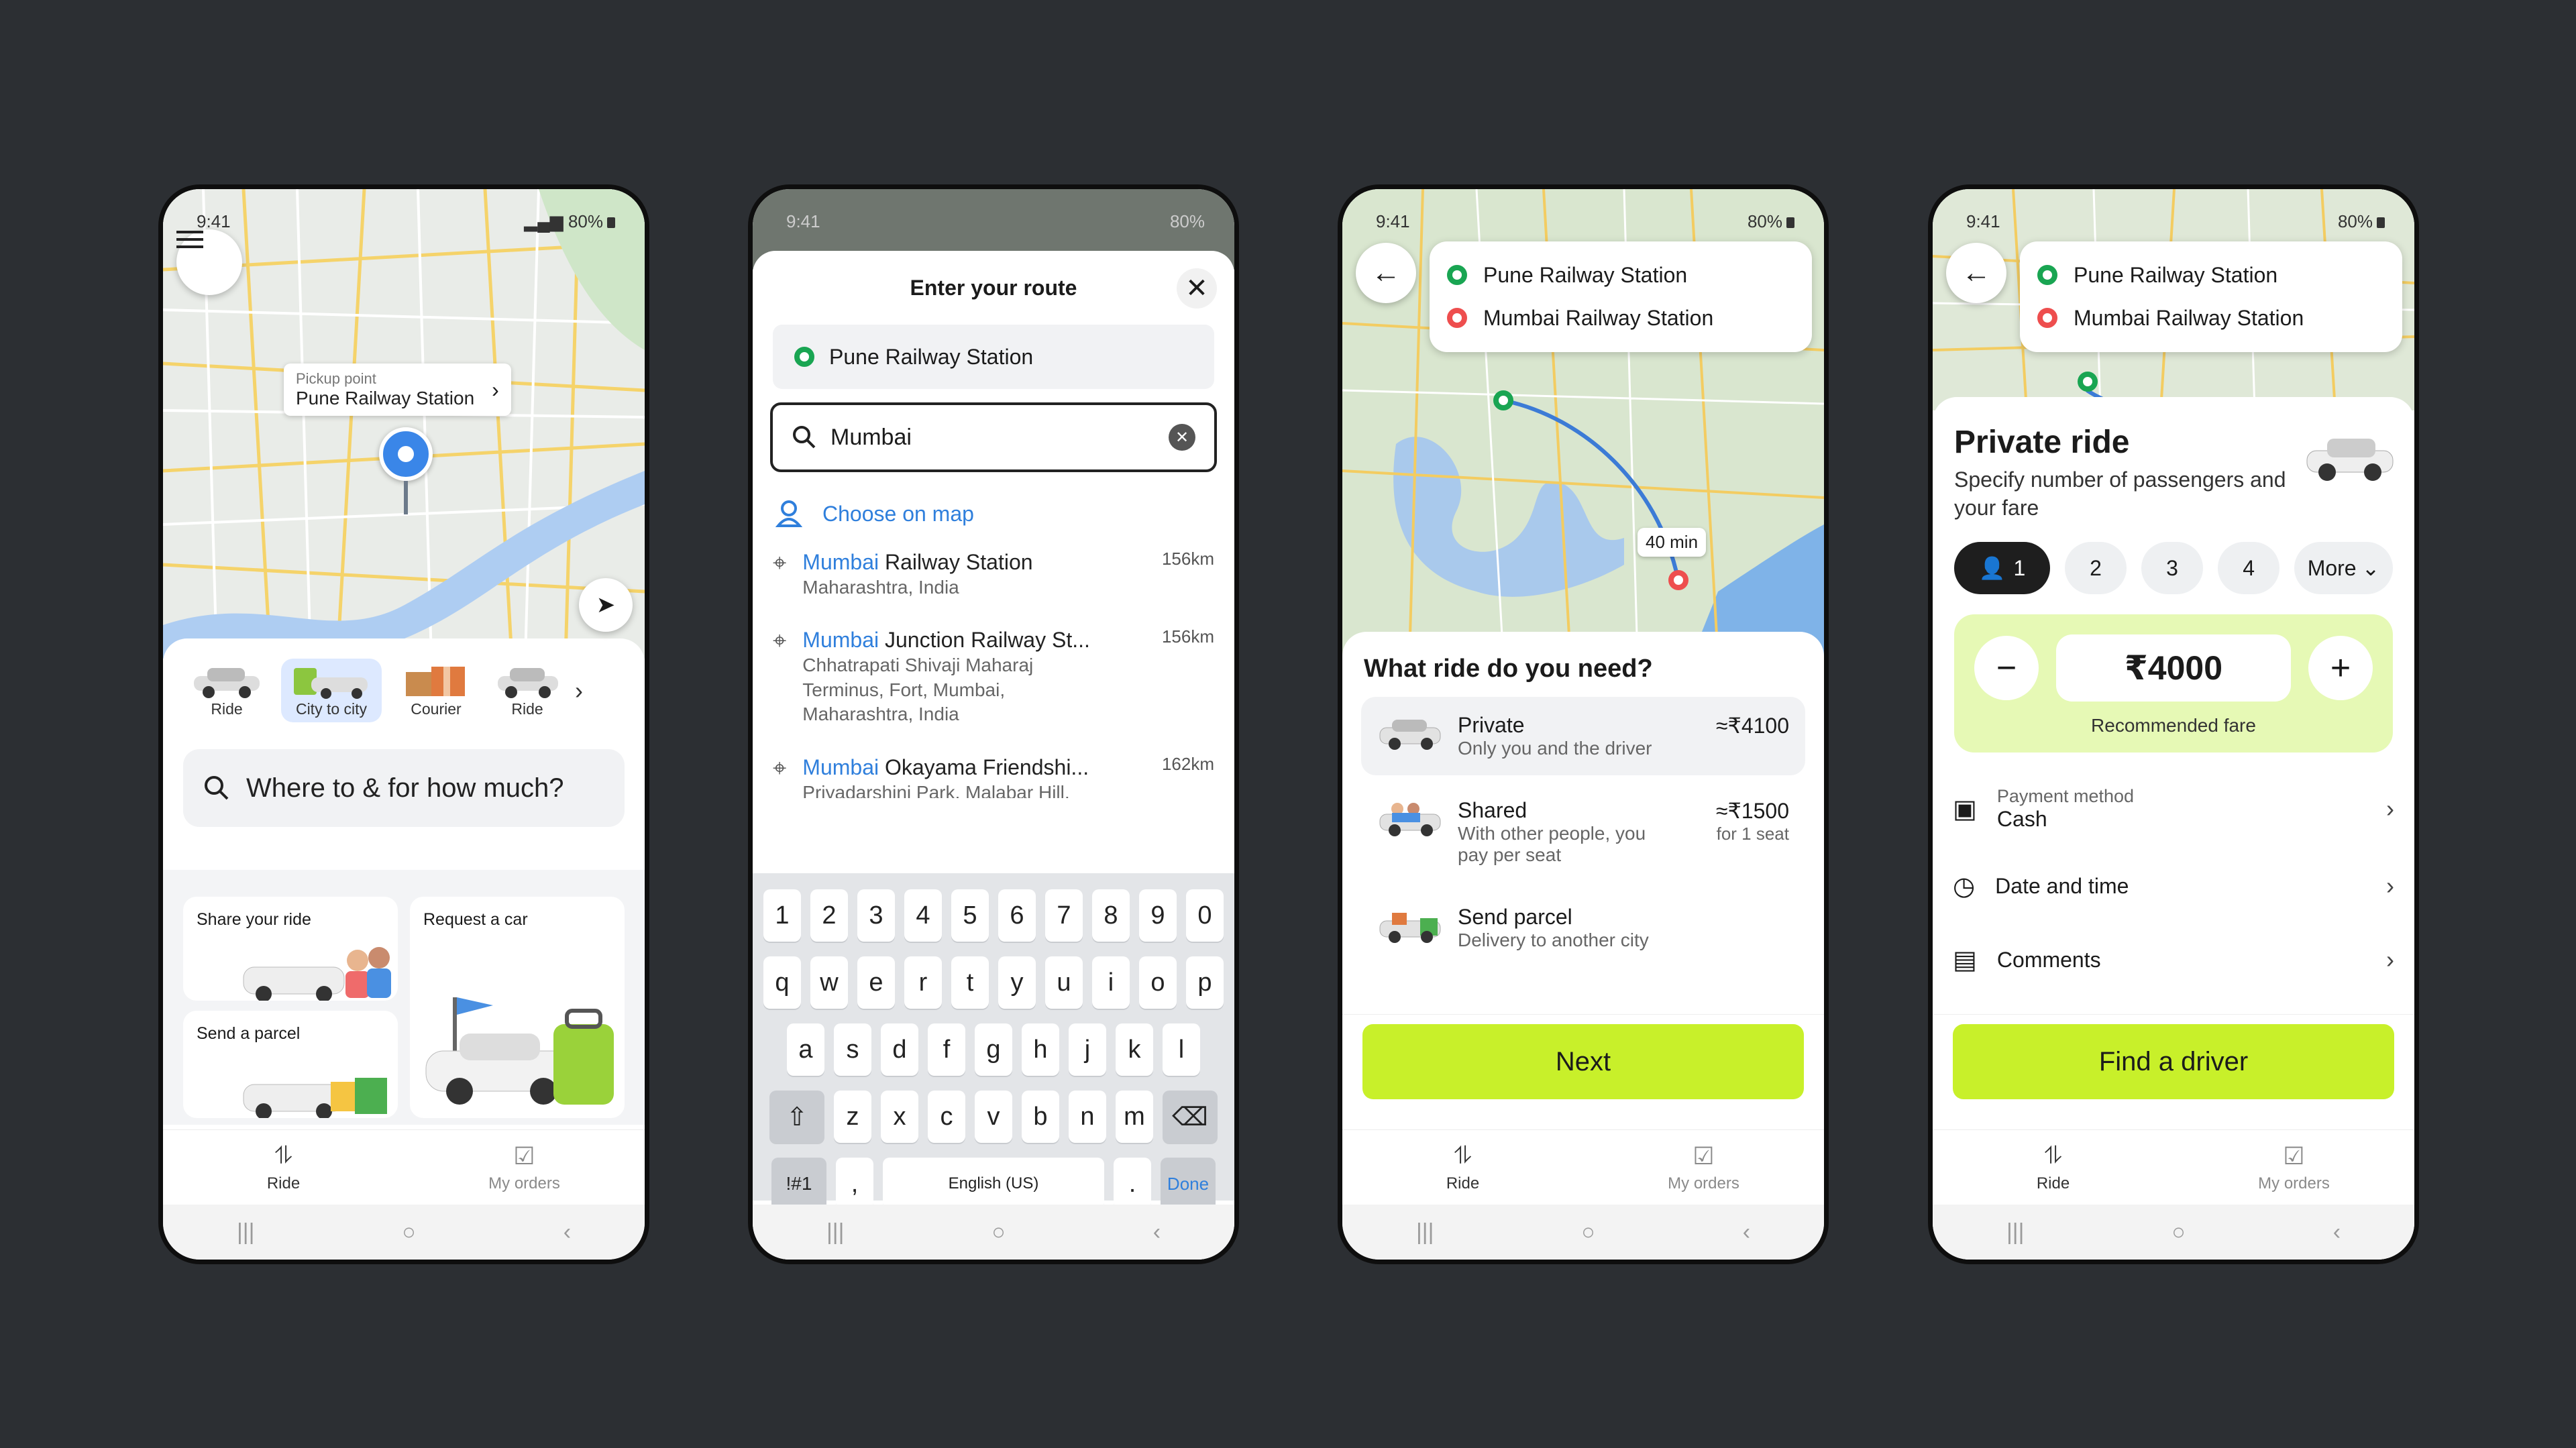  I want to click on close-button: ✕, so click(1197, 288).